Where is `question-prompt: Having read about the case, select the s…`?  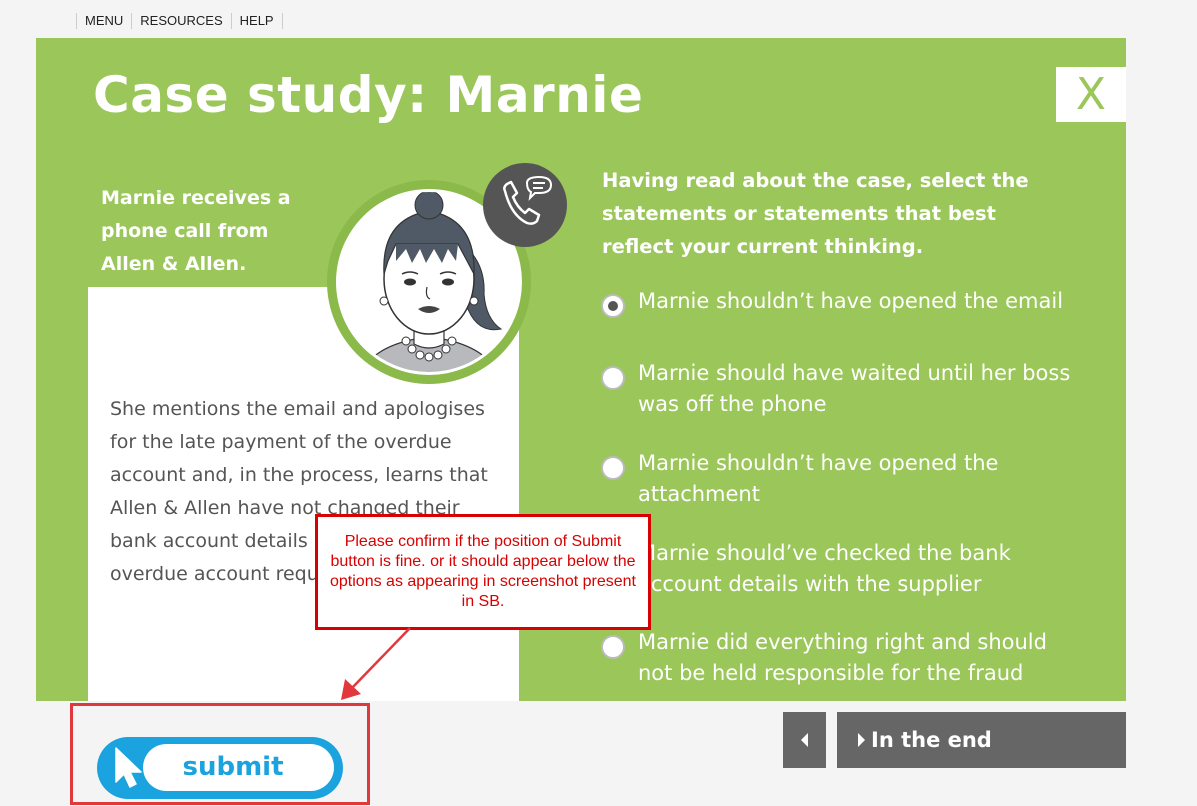
question-prompt: Having read about the case, select the s… is located at coordinates (815, 213).